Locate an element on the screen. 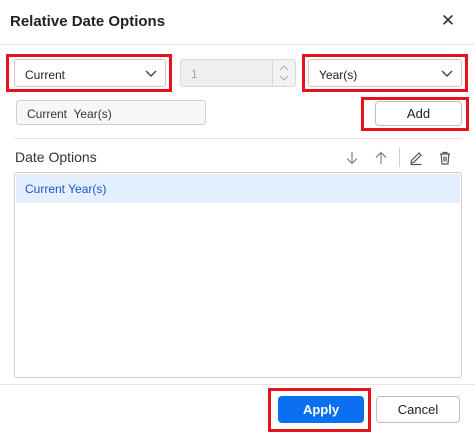 The width and height of the screenshot is (474, 441). count-input-value: 1 is located at coordinates (194, 74).